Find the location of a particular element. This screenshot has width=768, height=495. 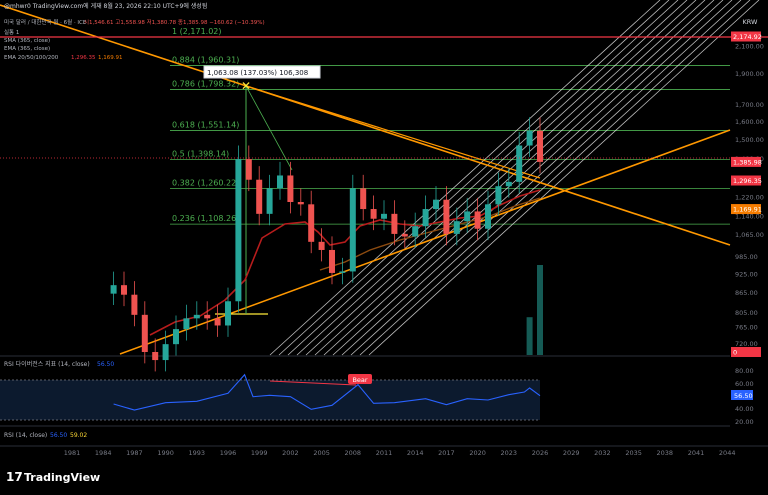

price-tick: 805.00 is located at coordinates (746, 313).